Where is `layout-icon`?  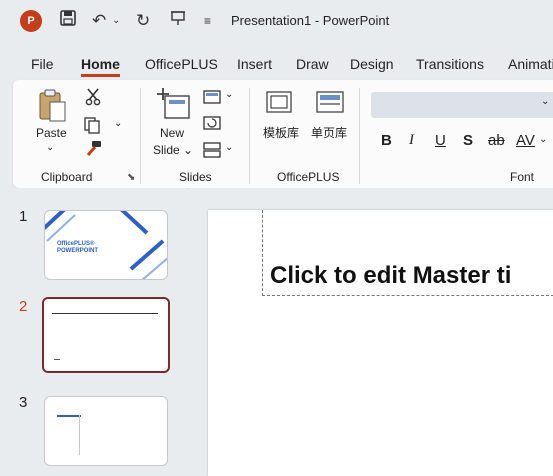
layout-icon is located at coordinates (212, 99).